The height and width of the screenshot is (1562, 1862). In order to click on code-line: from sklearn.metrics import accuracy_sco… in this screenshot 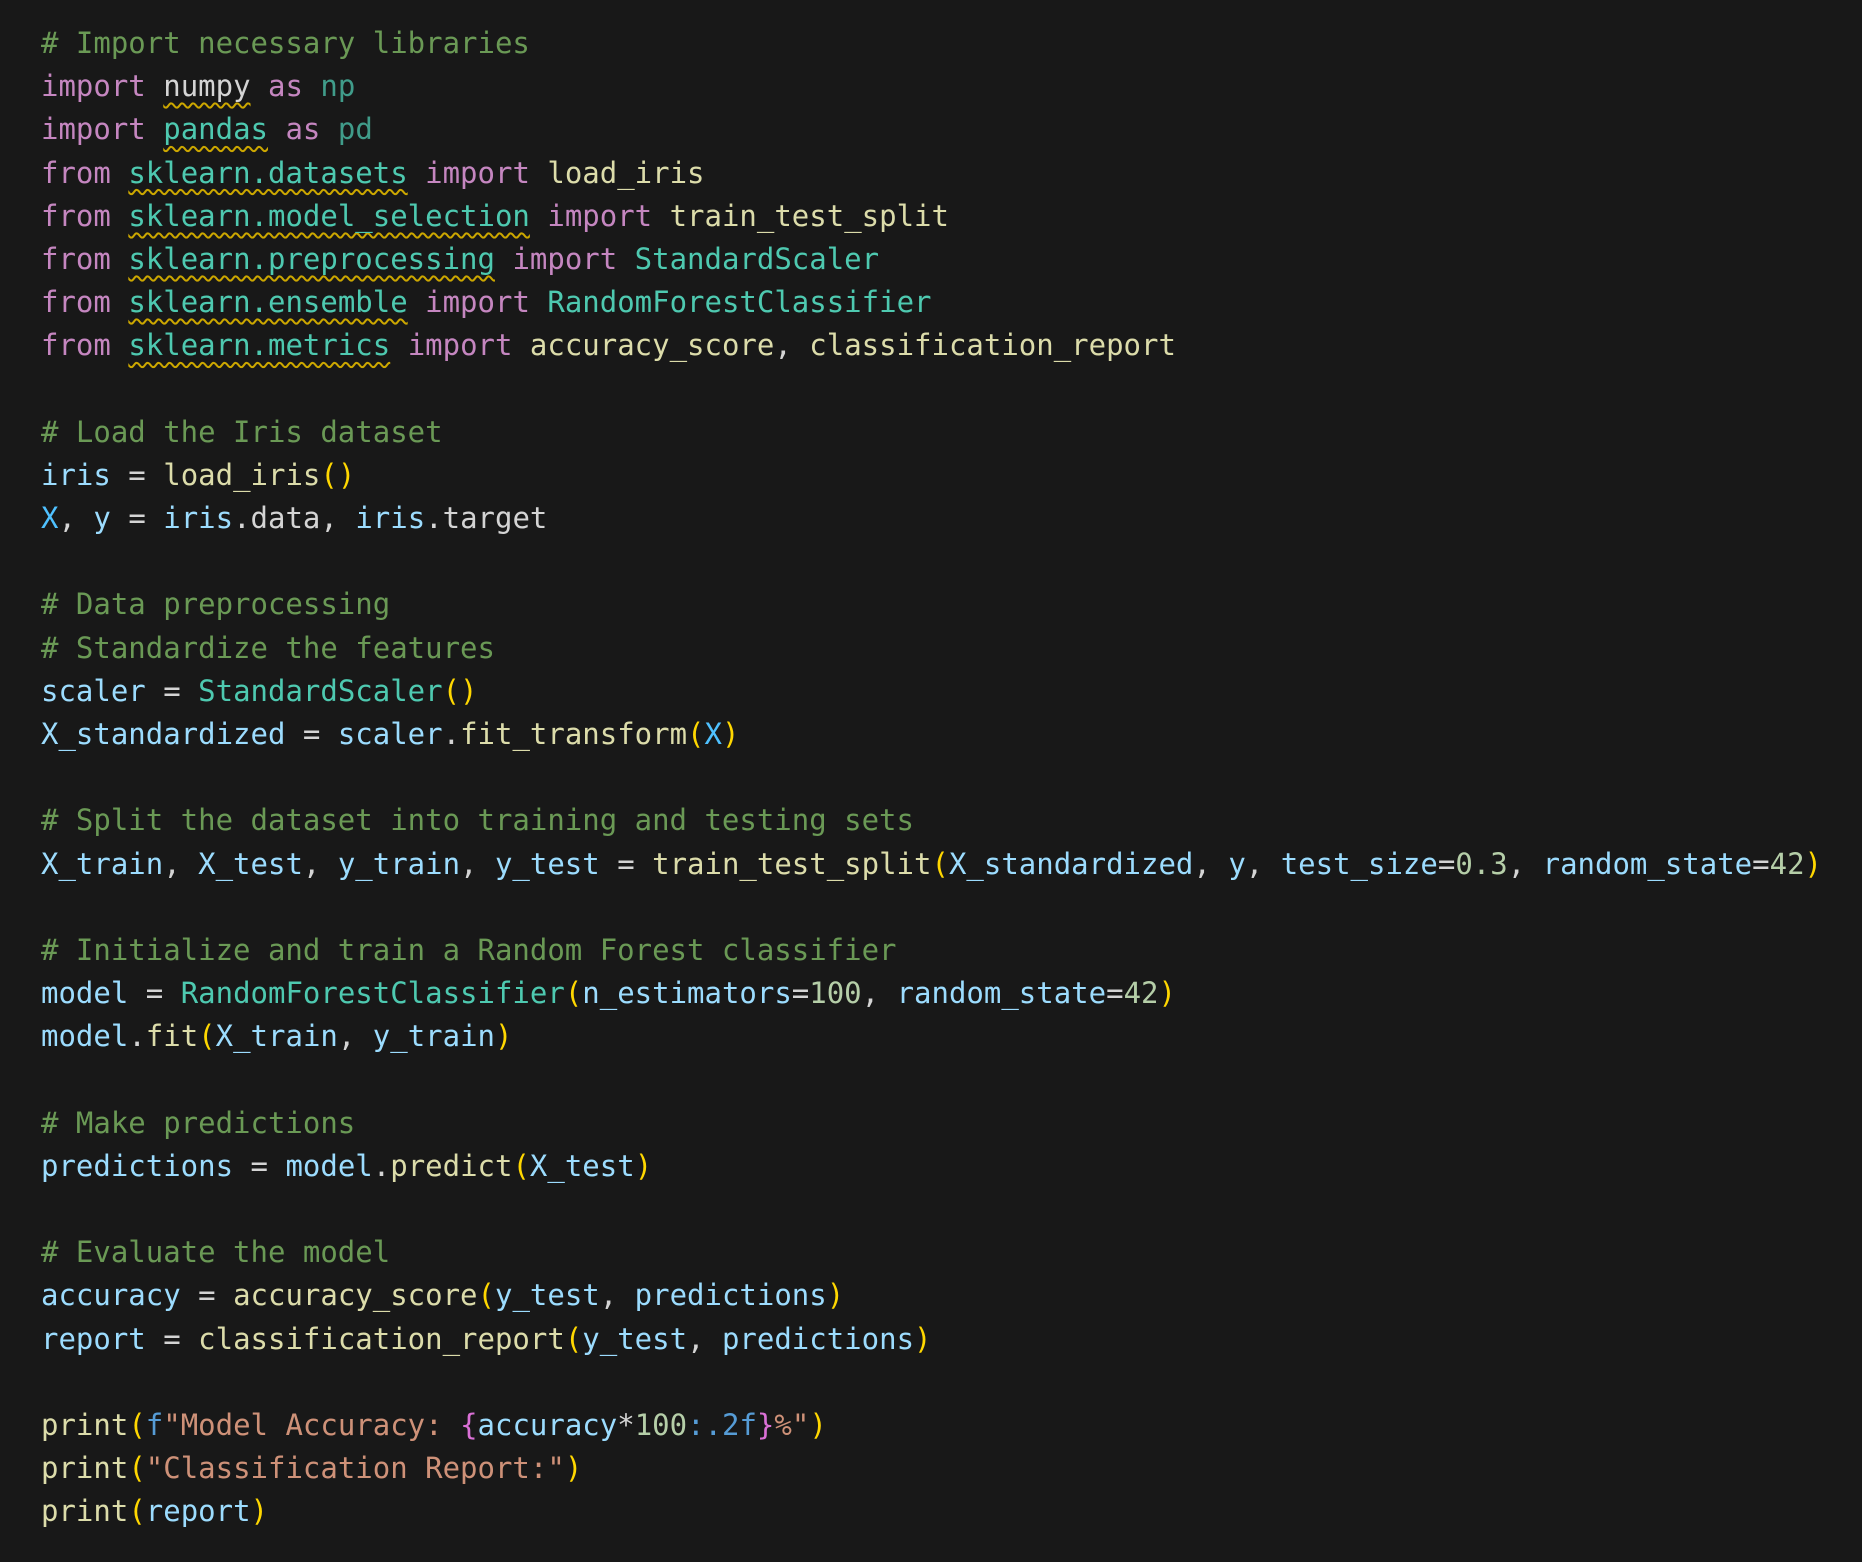, I will do `click(951, 345)`.